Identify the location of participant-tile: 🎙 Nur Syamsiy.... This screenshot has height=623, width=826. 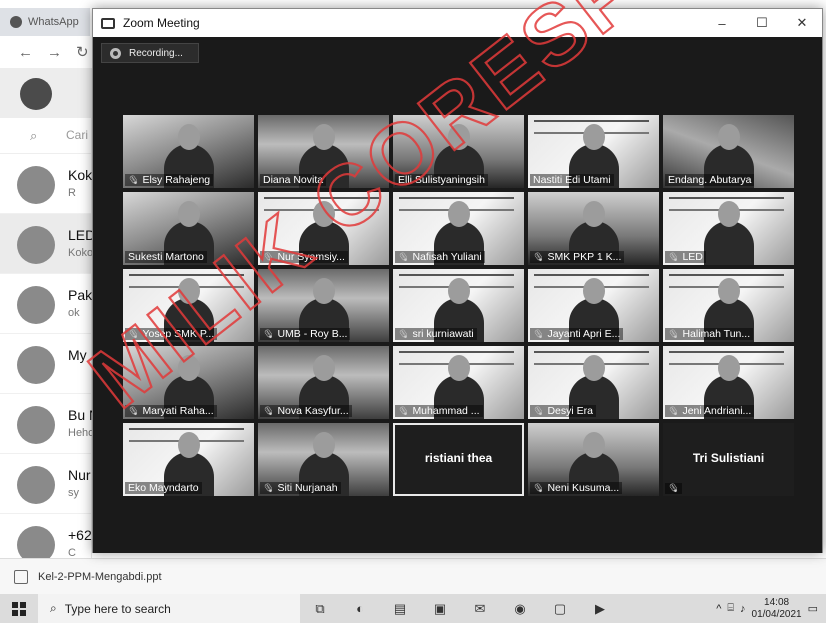
(323, 228).